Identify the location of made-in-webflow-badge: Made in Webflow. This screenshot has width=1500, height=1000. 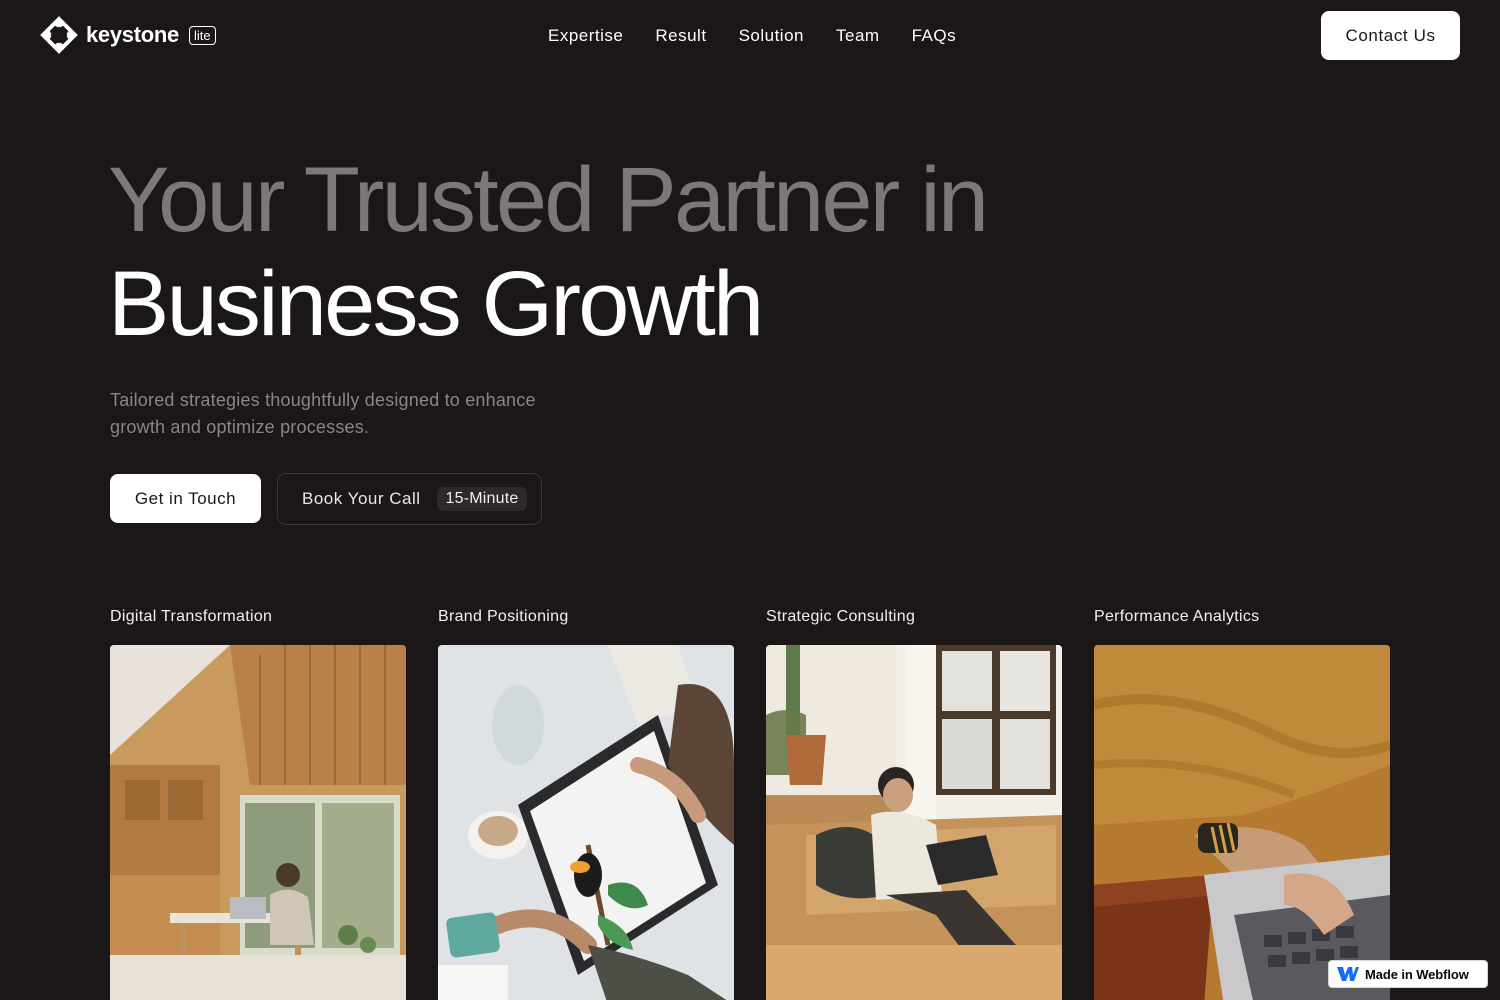
(1408, 974).